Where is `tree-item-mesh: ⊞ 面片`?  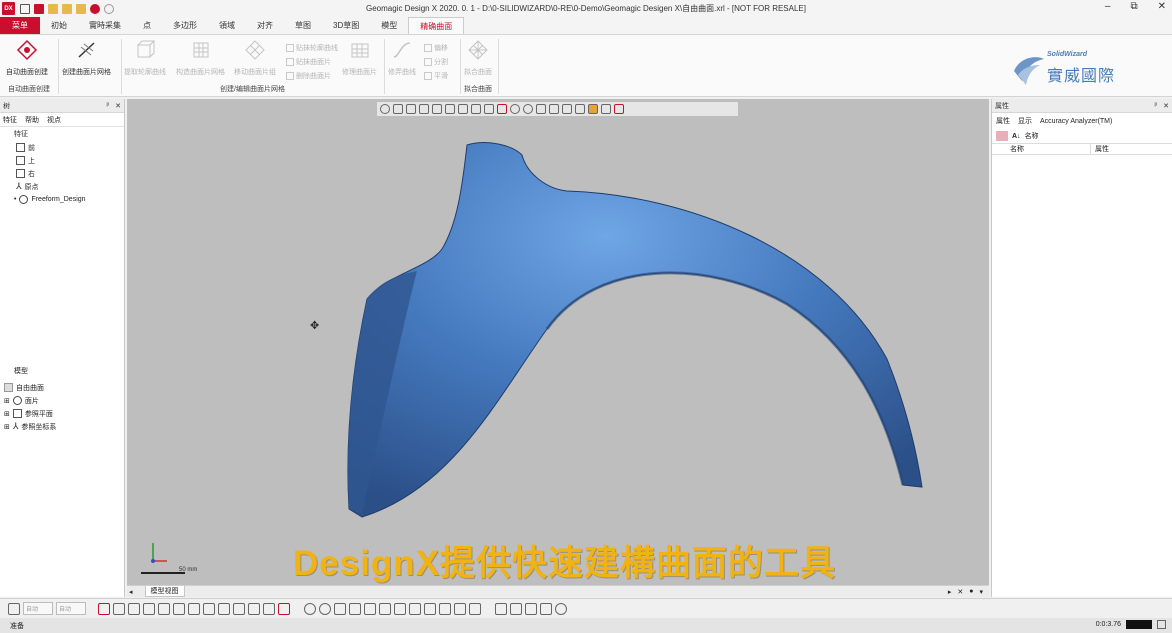
tree-item-mesh: ⊞ 面片 is located at coordinates (30, 400).